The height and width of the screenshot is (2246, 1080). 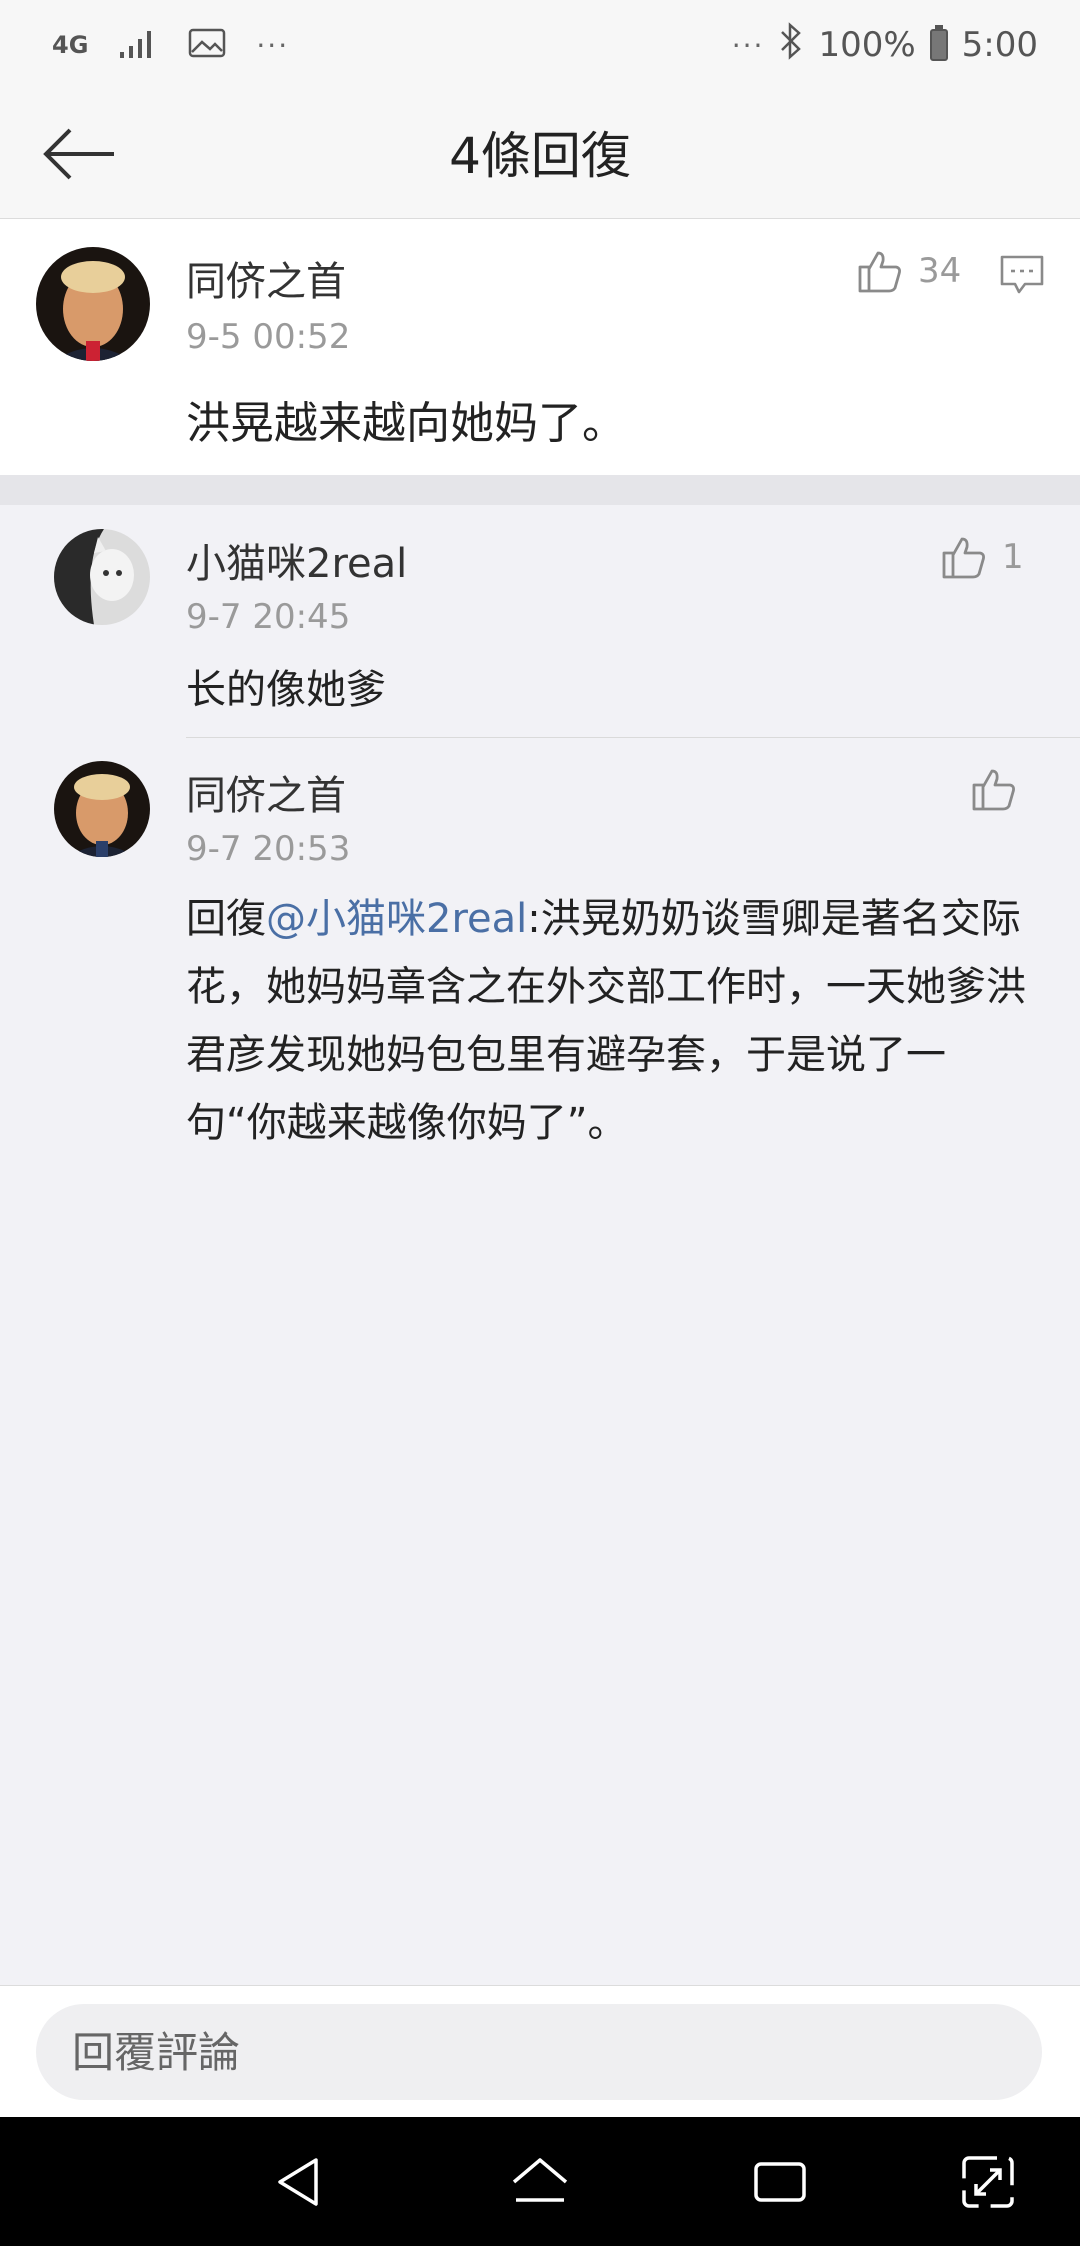 I want to click on reply-input-bar, so click(x=540, y=2051).